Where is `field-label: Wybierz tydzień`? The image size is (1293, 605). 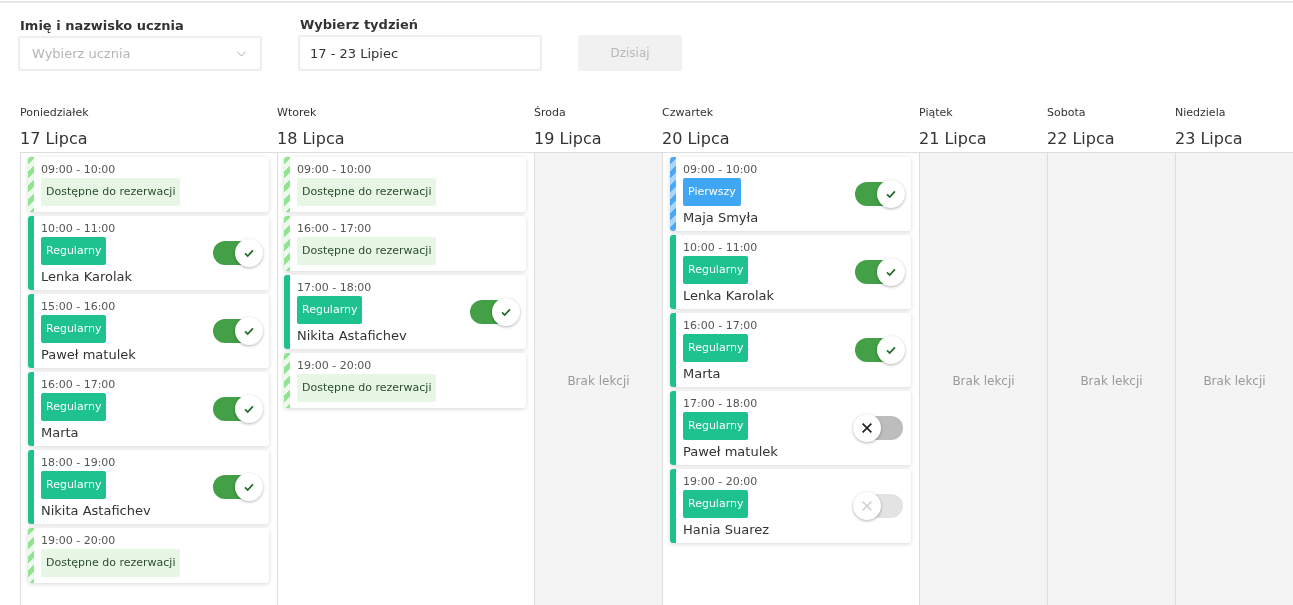
field-label: Wybierz tydzień is located at coordinates (359, 25).